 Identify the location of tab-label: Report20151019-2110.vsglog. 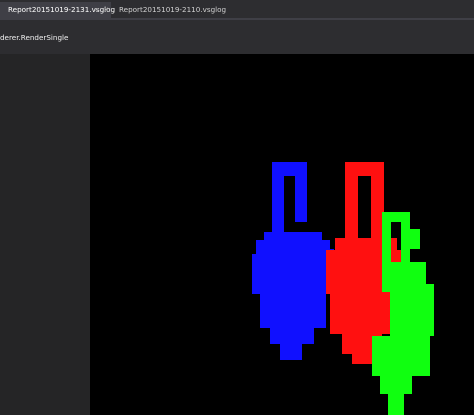
(173, 9).